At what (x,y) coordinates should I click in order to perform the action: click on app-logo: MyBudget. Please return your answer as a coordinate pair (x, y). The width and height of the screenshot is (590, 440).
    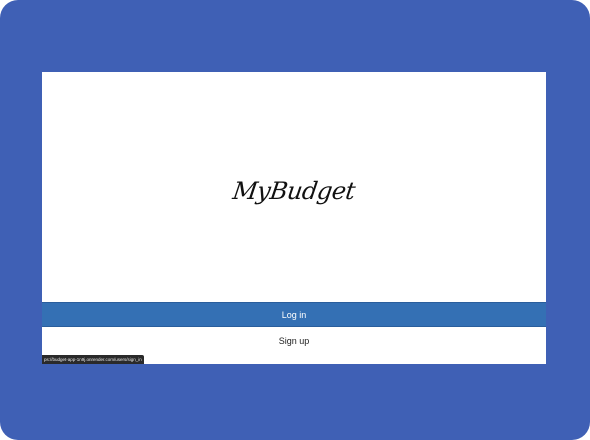
    Looking at the image, I should click on (294, 191).